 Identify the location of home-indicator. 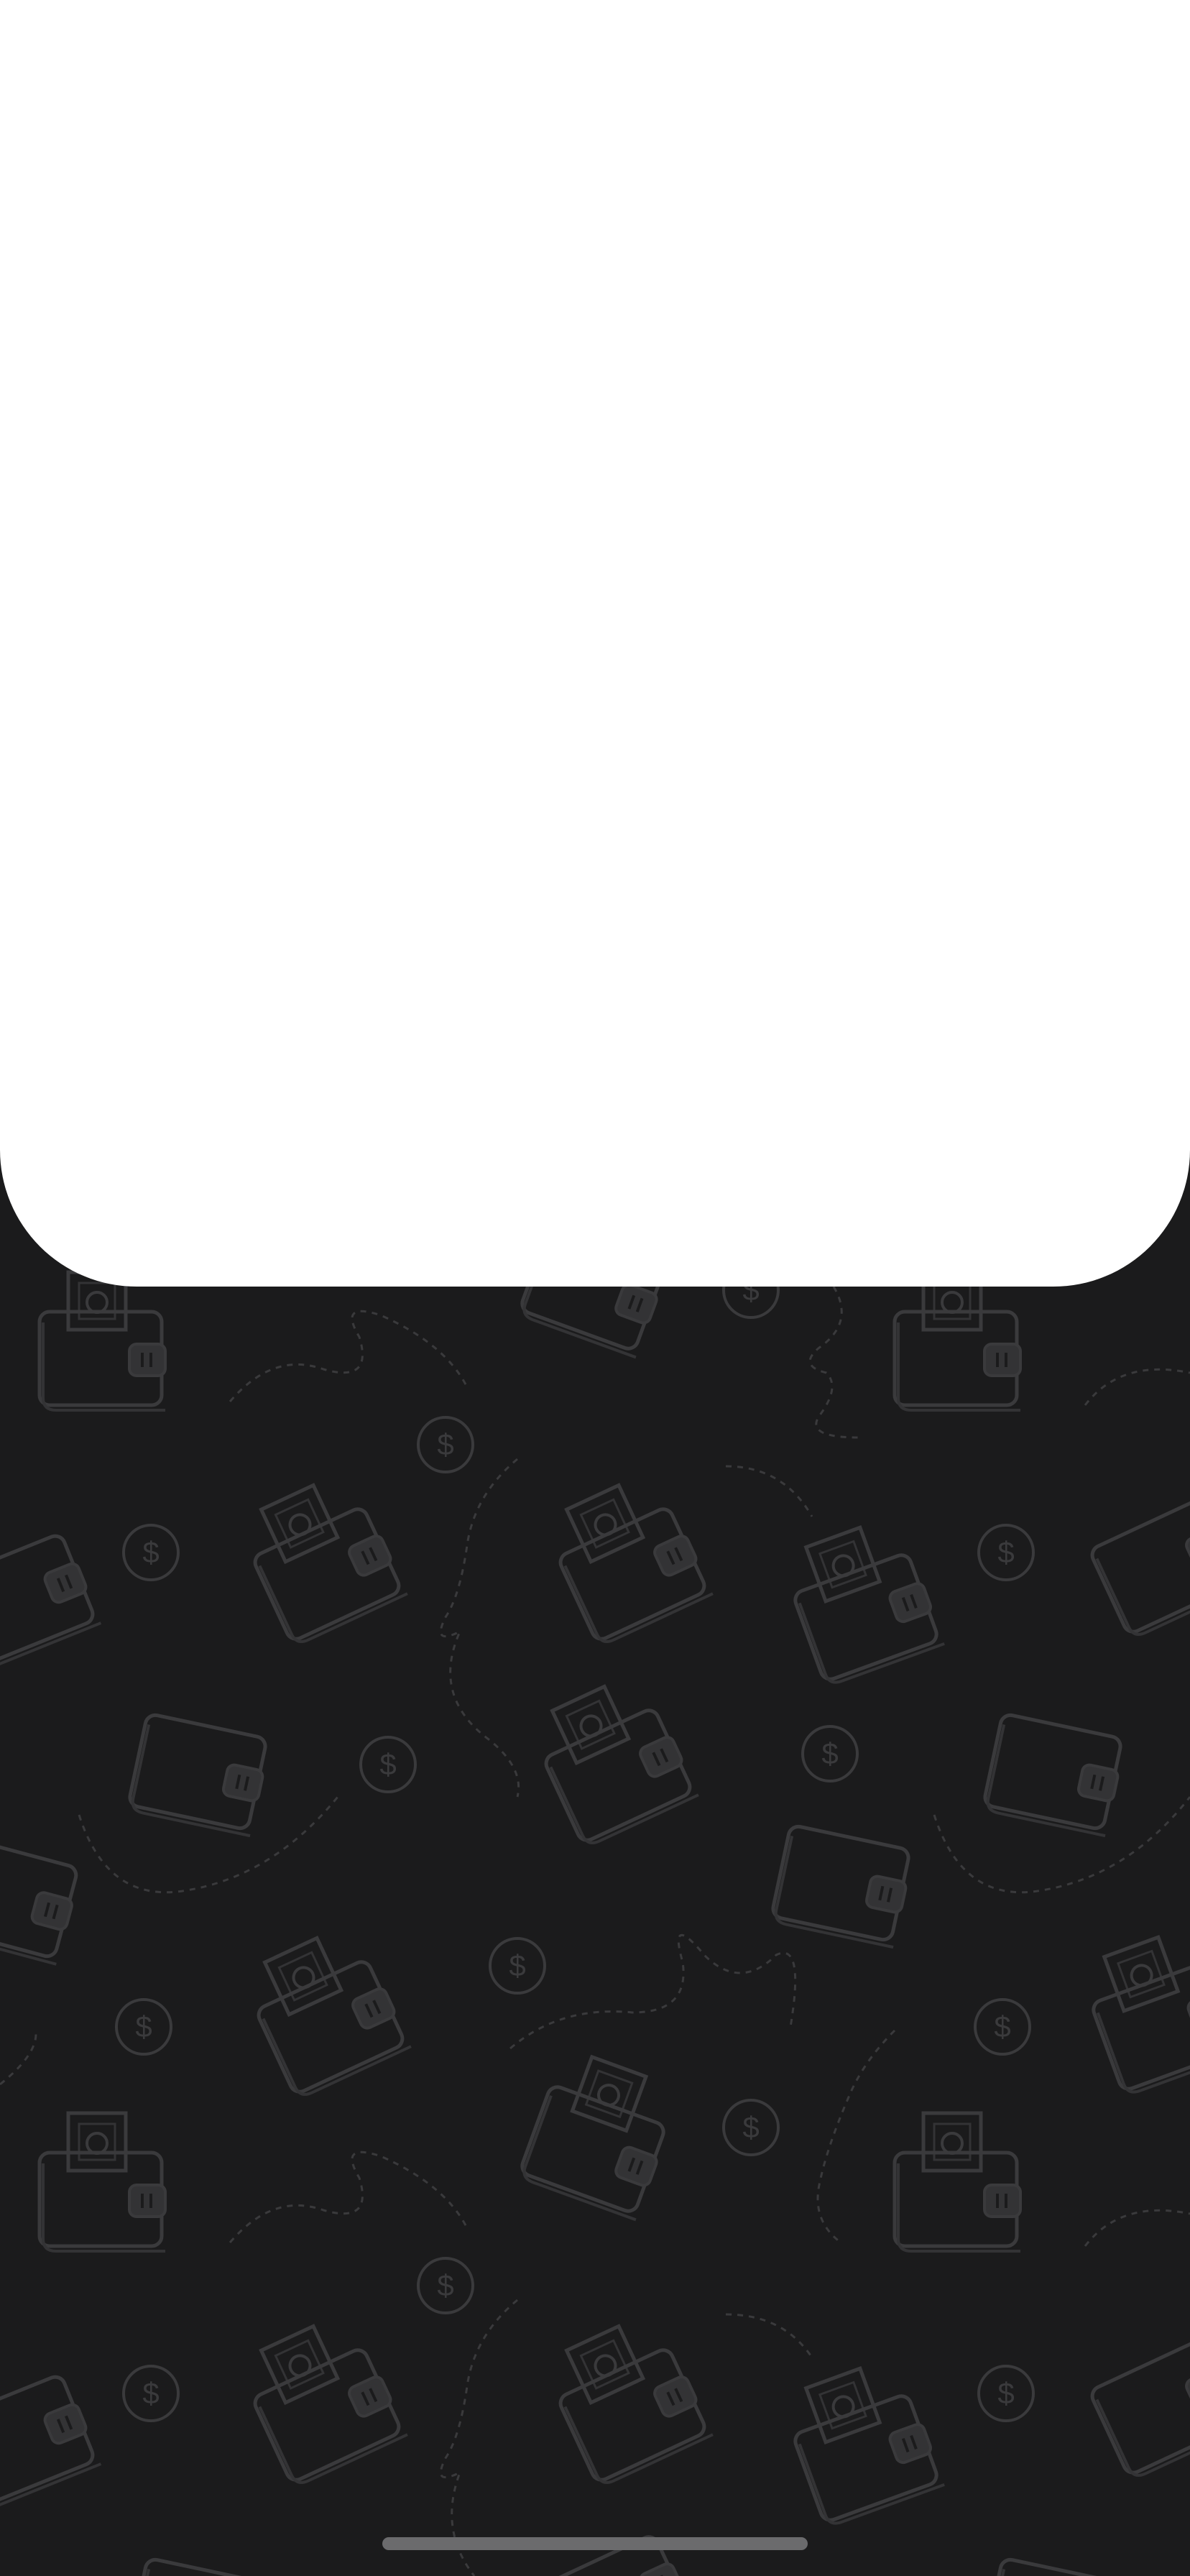
(595, 2543).